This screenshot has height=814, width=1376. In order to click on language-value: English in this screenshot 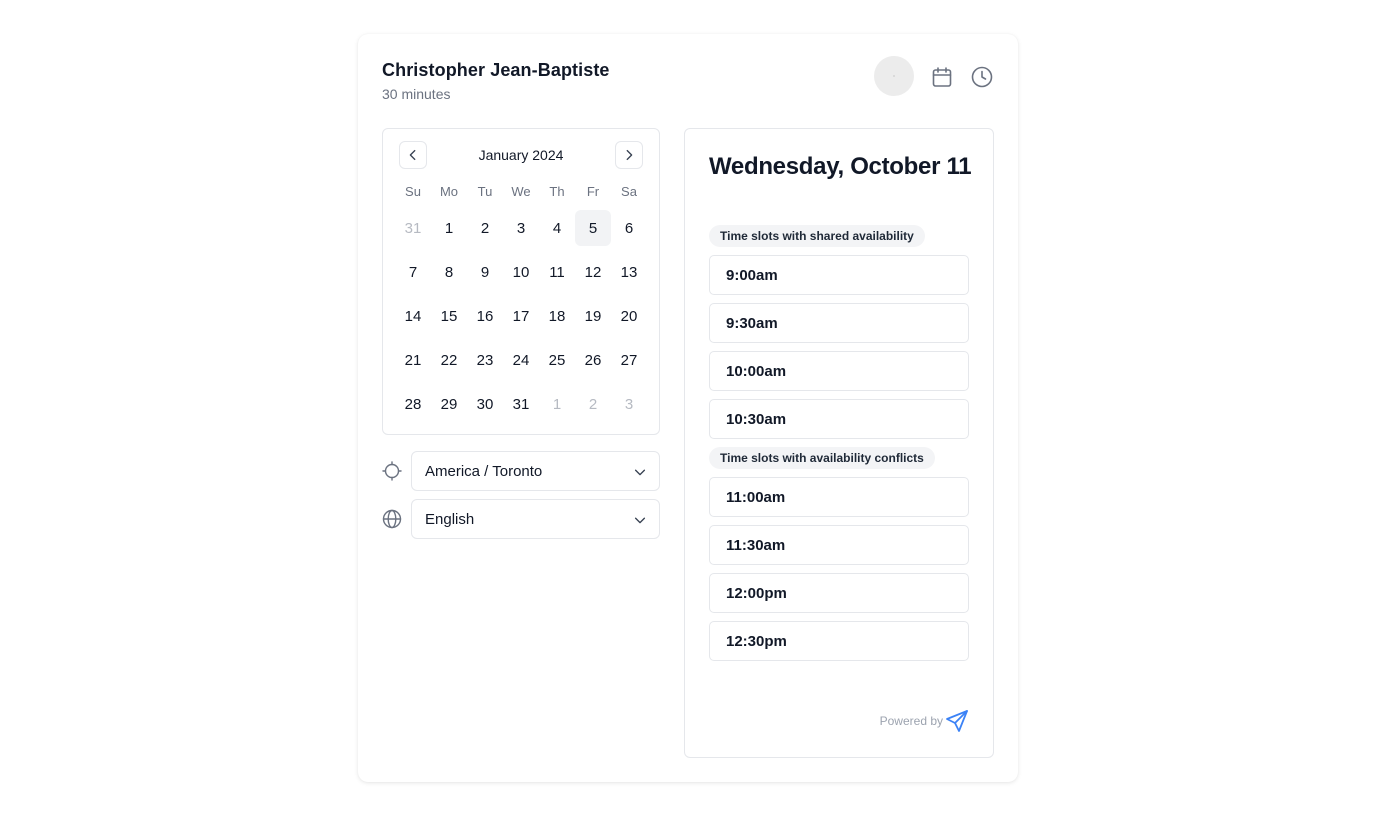, I will do `click(450, 519)`.